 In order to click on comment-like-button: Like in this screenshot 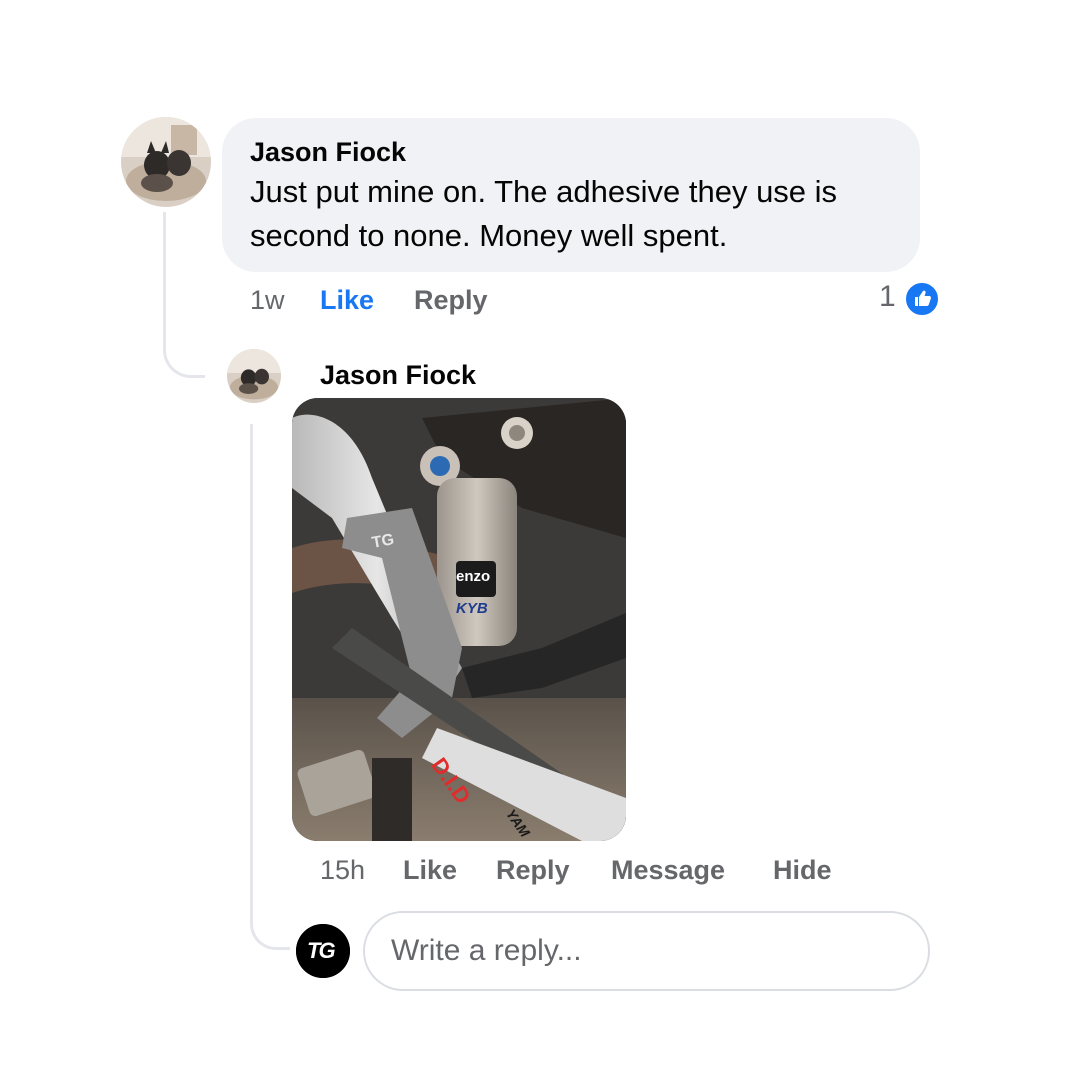, I will do `click(347, 300)`.